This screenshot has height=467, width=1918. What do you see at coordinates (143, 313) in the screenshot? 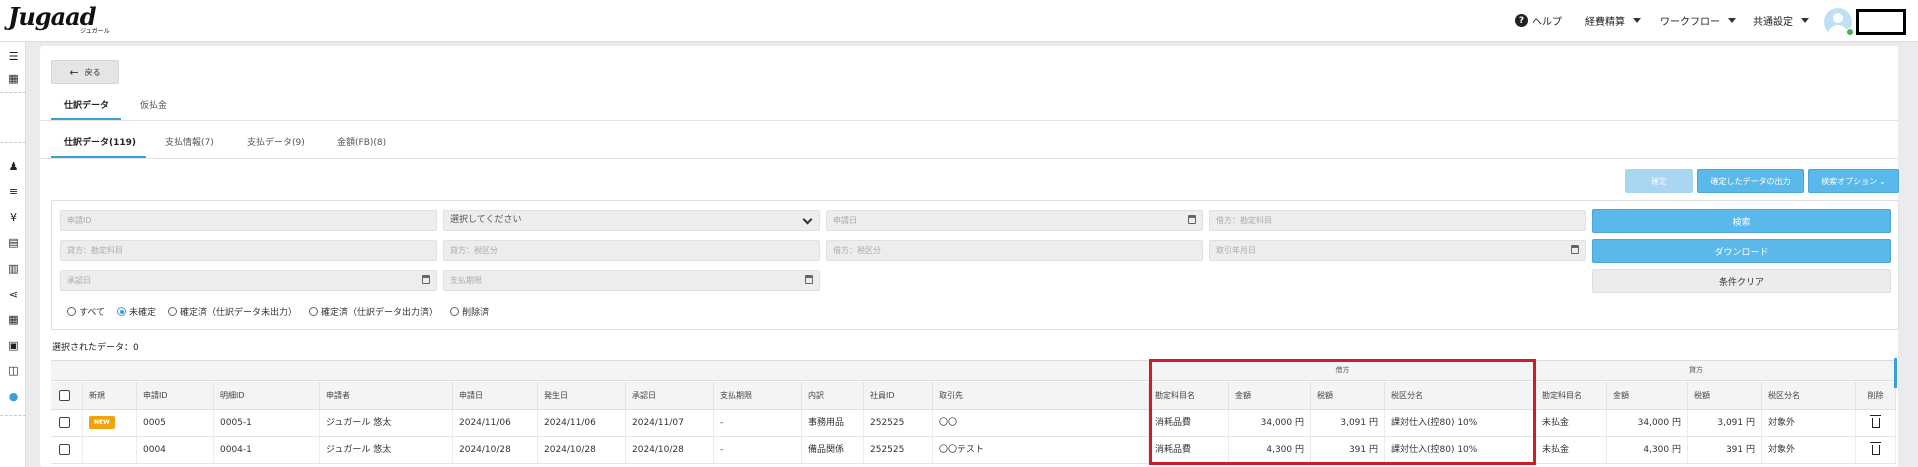
I see `radio-label: 未確定` at bounding box center [143, 313].